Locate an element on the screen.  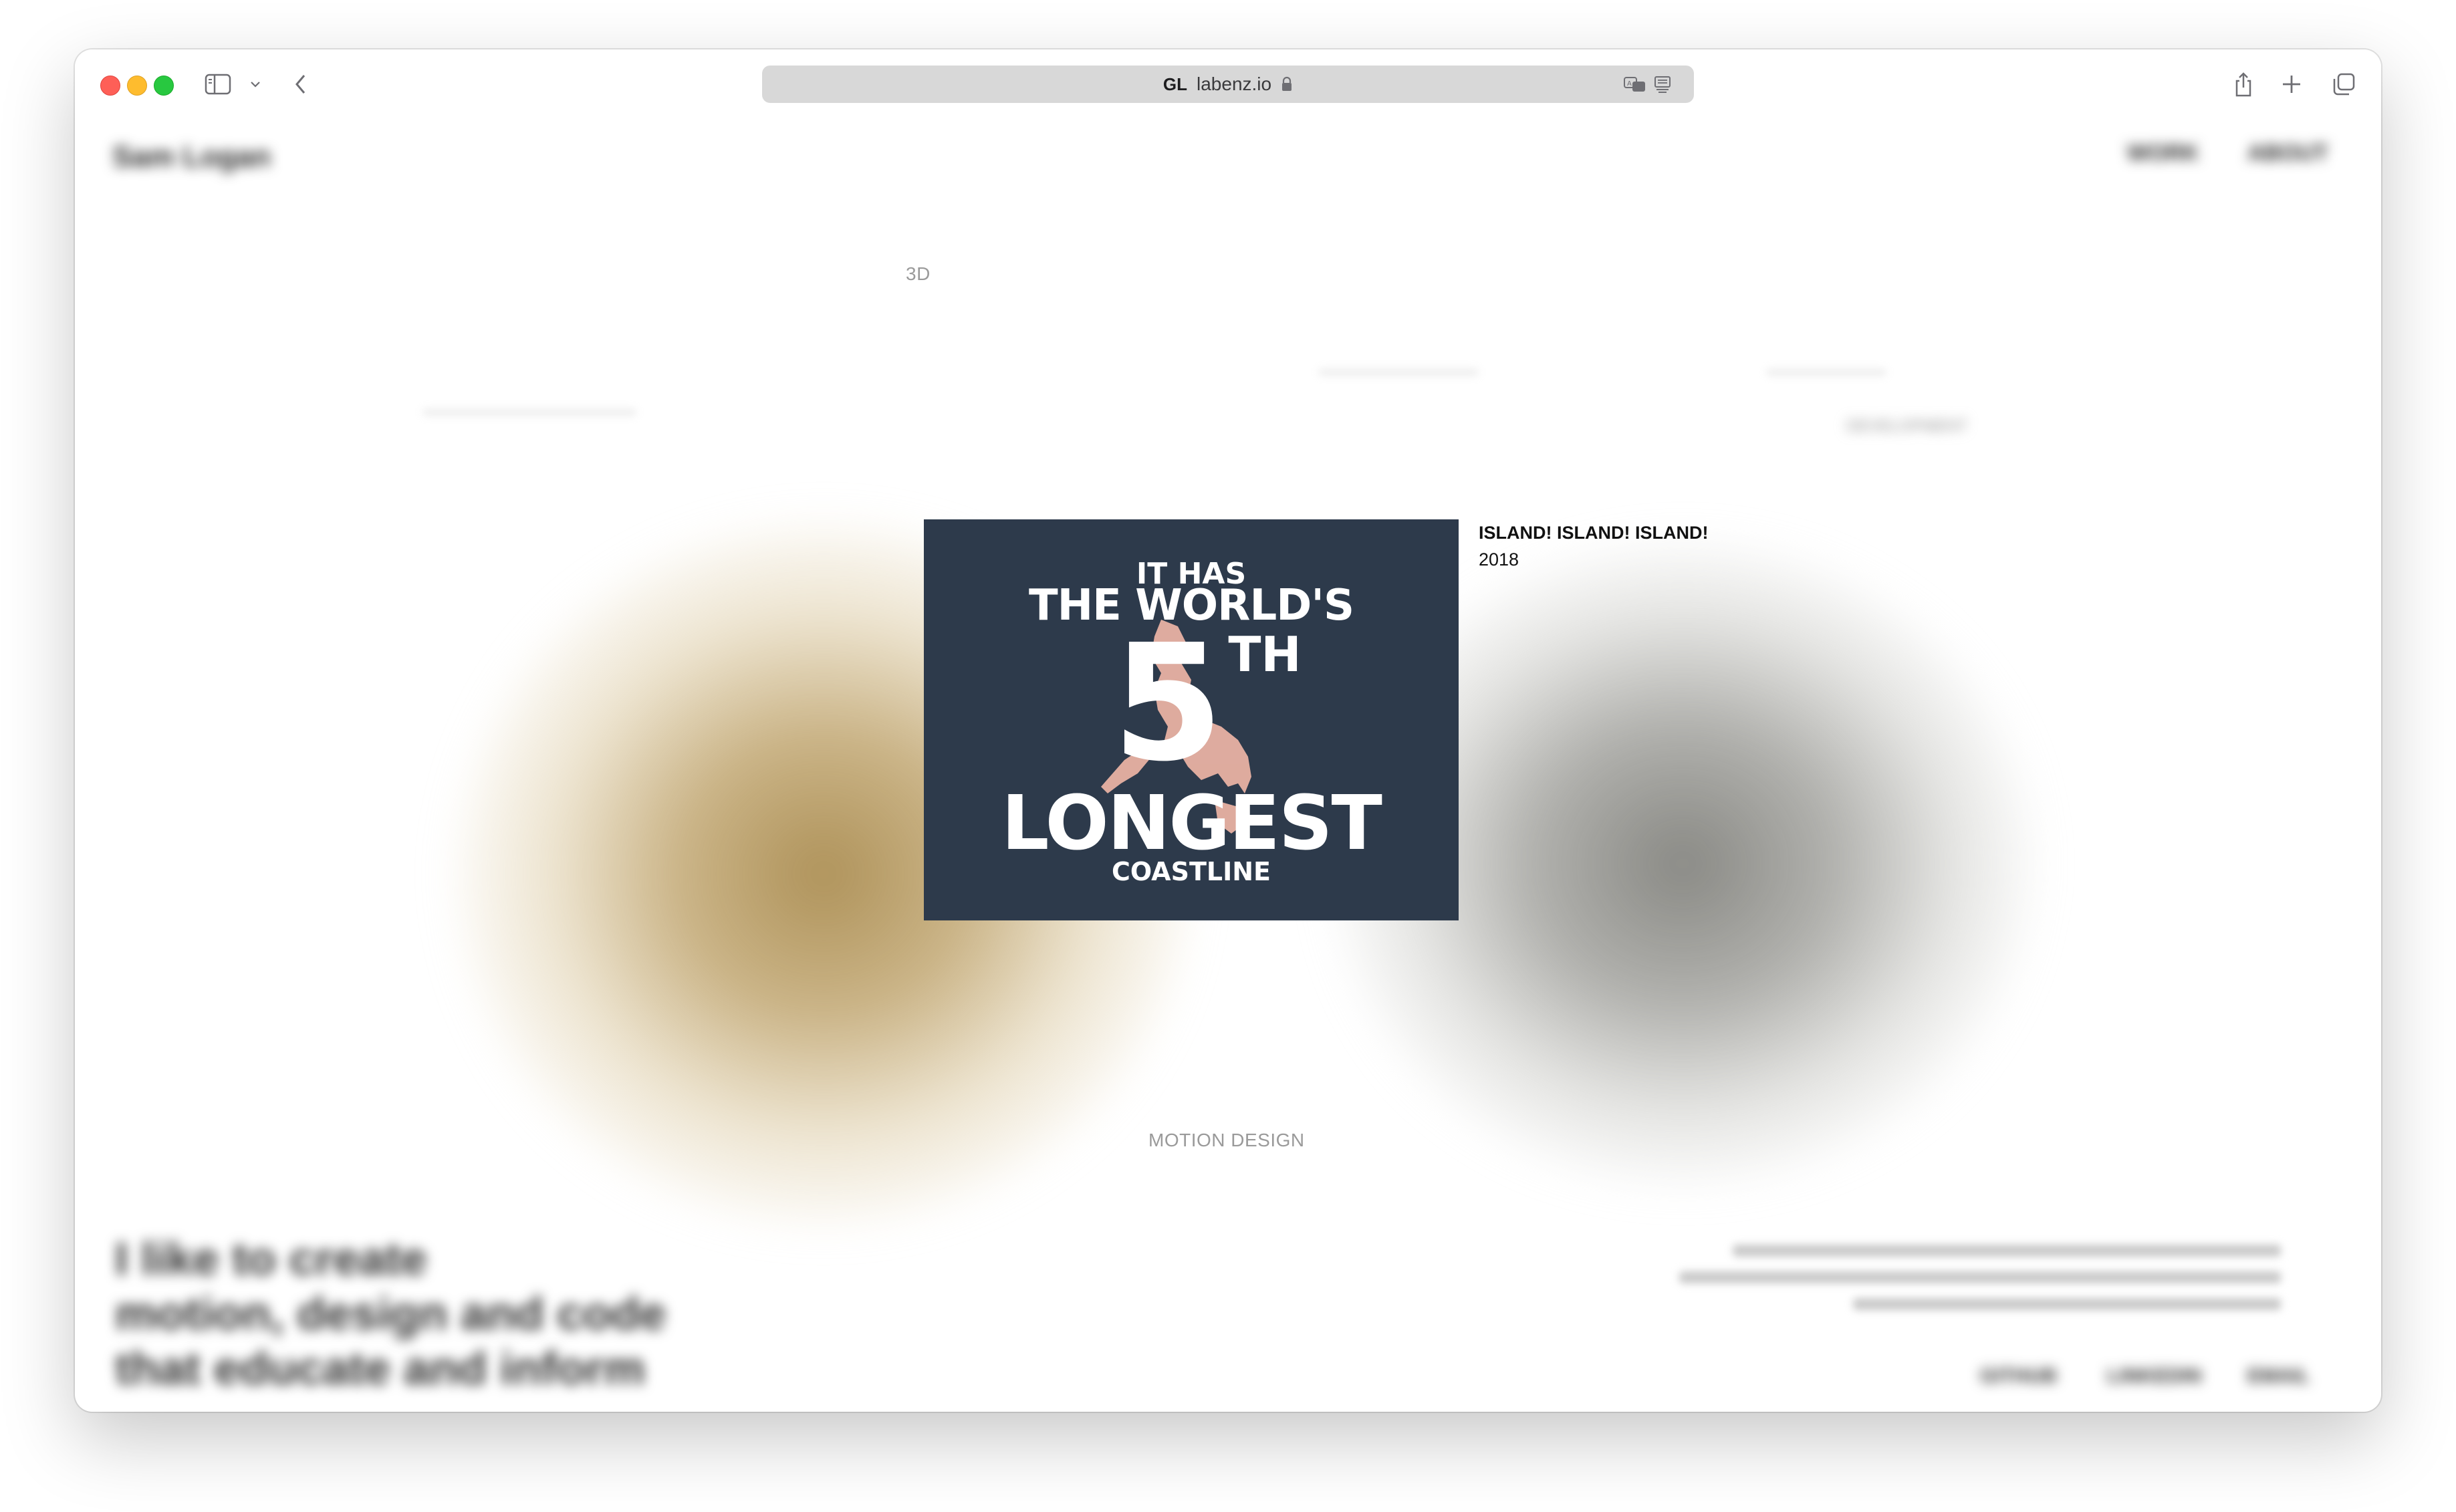
tab-overview-button is located at coordinates (2343, 84).